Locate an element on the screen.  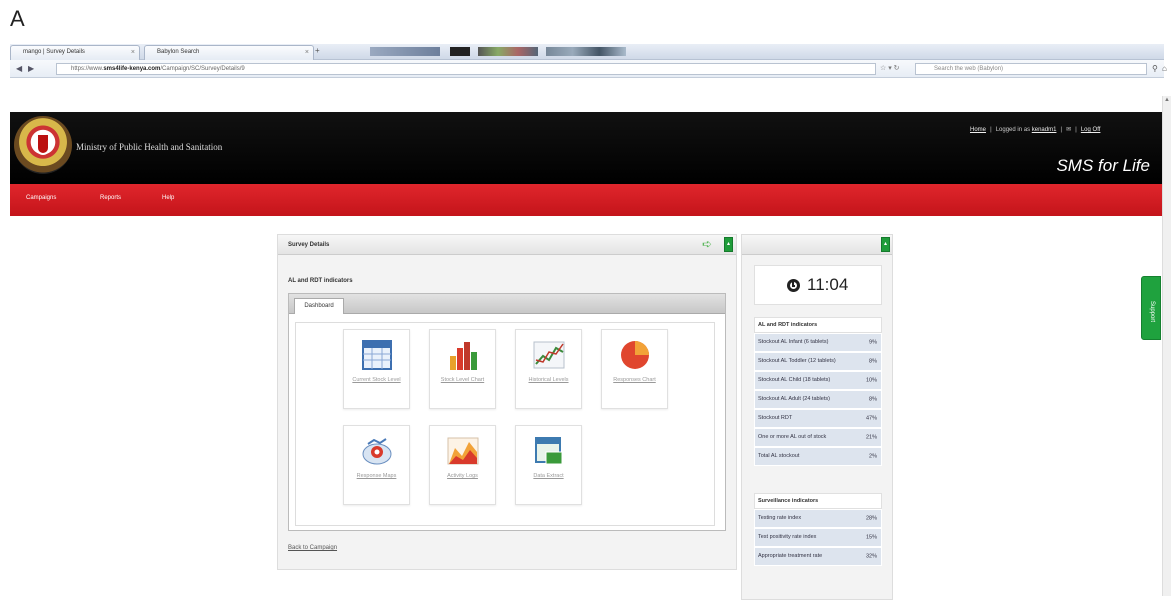
tile-historical-levels: Historical Levels is located at coordinates (548, 369).